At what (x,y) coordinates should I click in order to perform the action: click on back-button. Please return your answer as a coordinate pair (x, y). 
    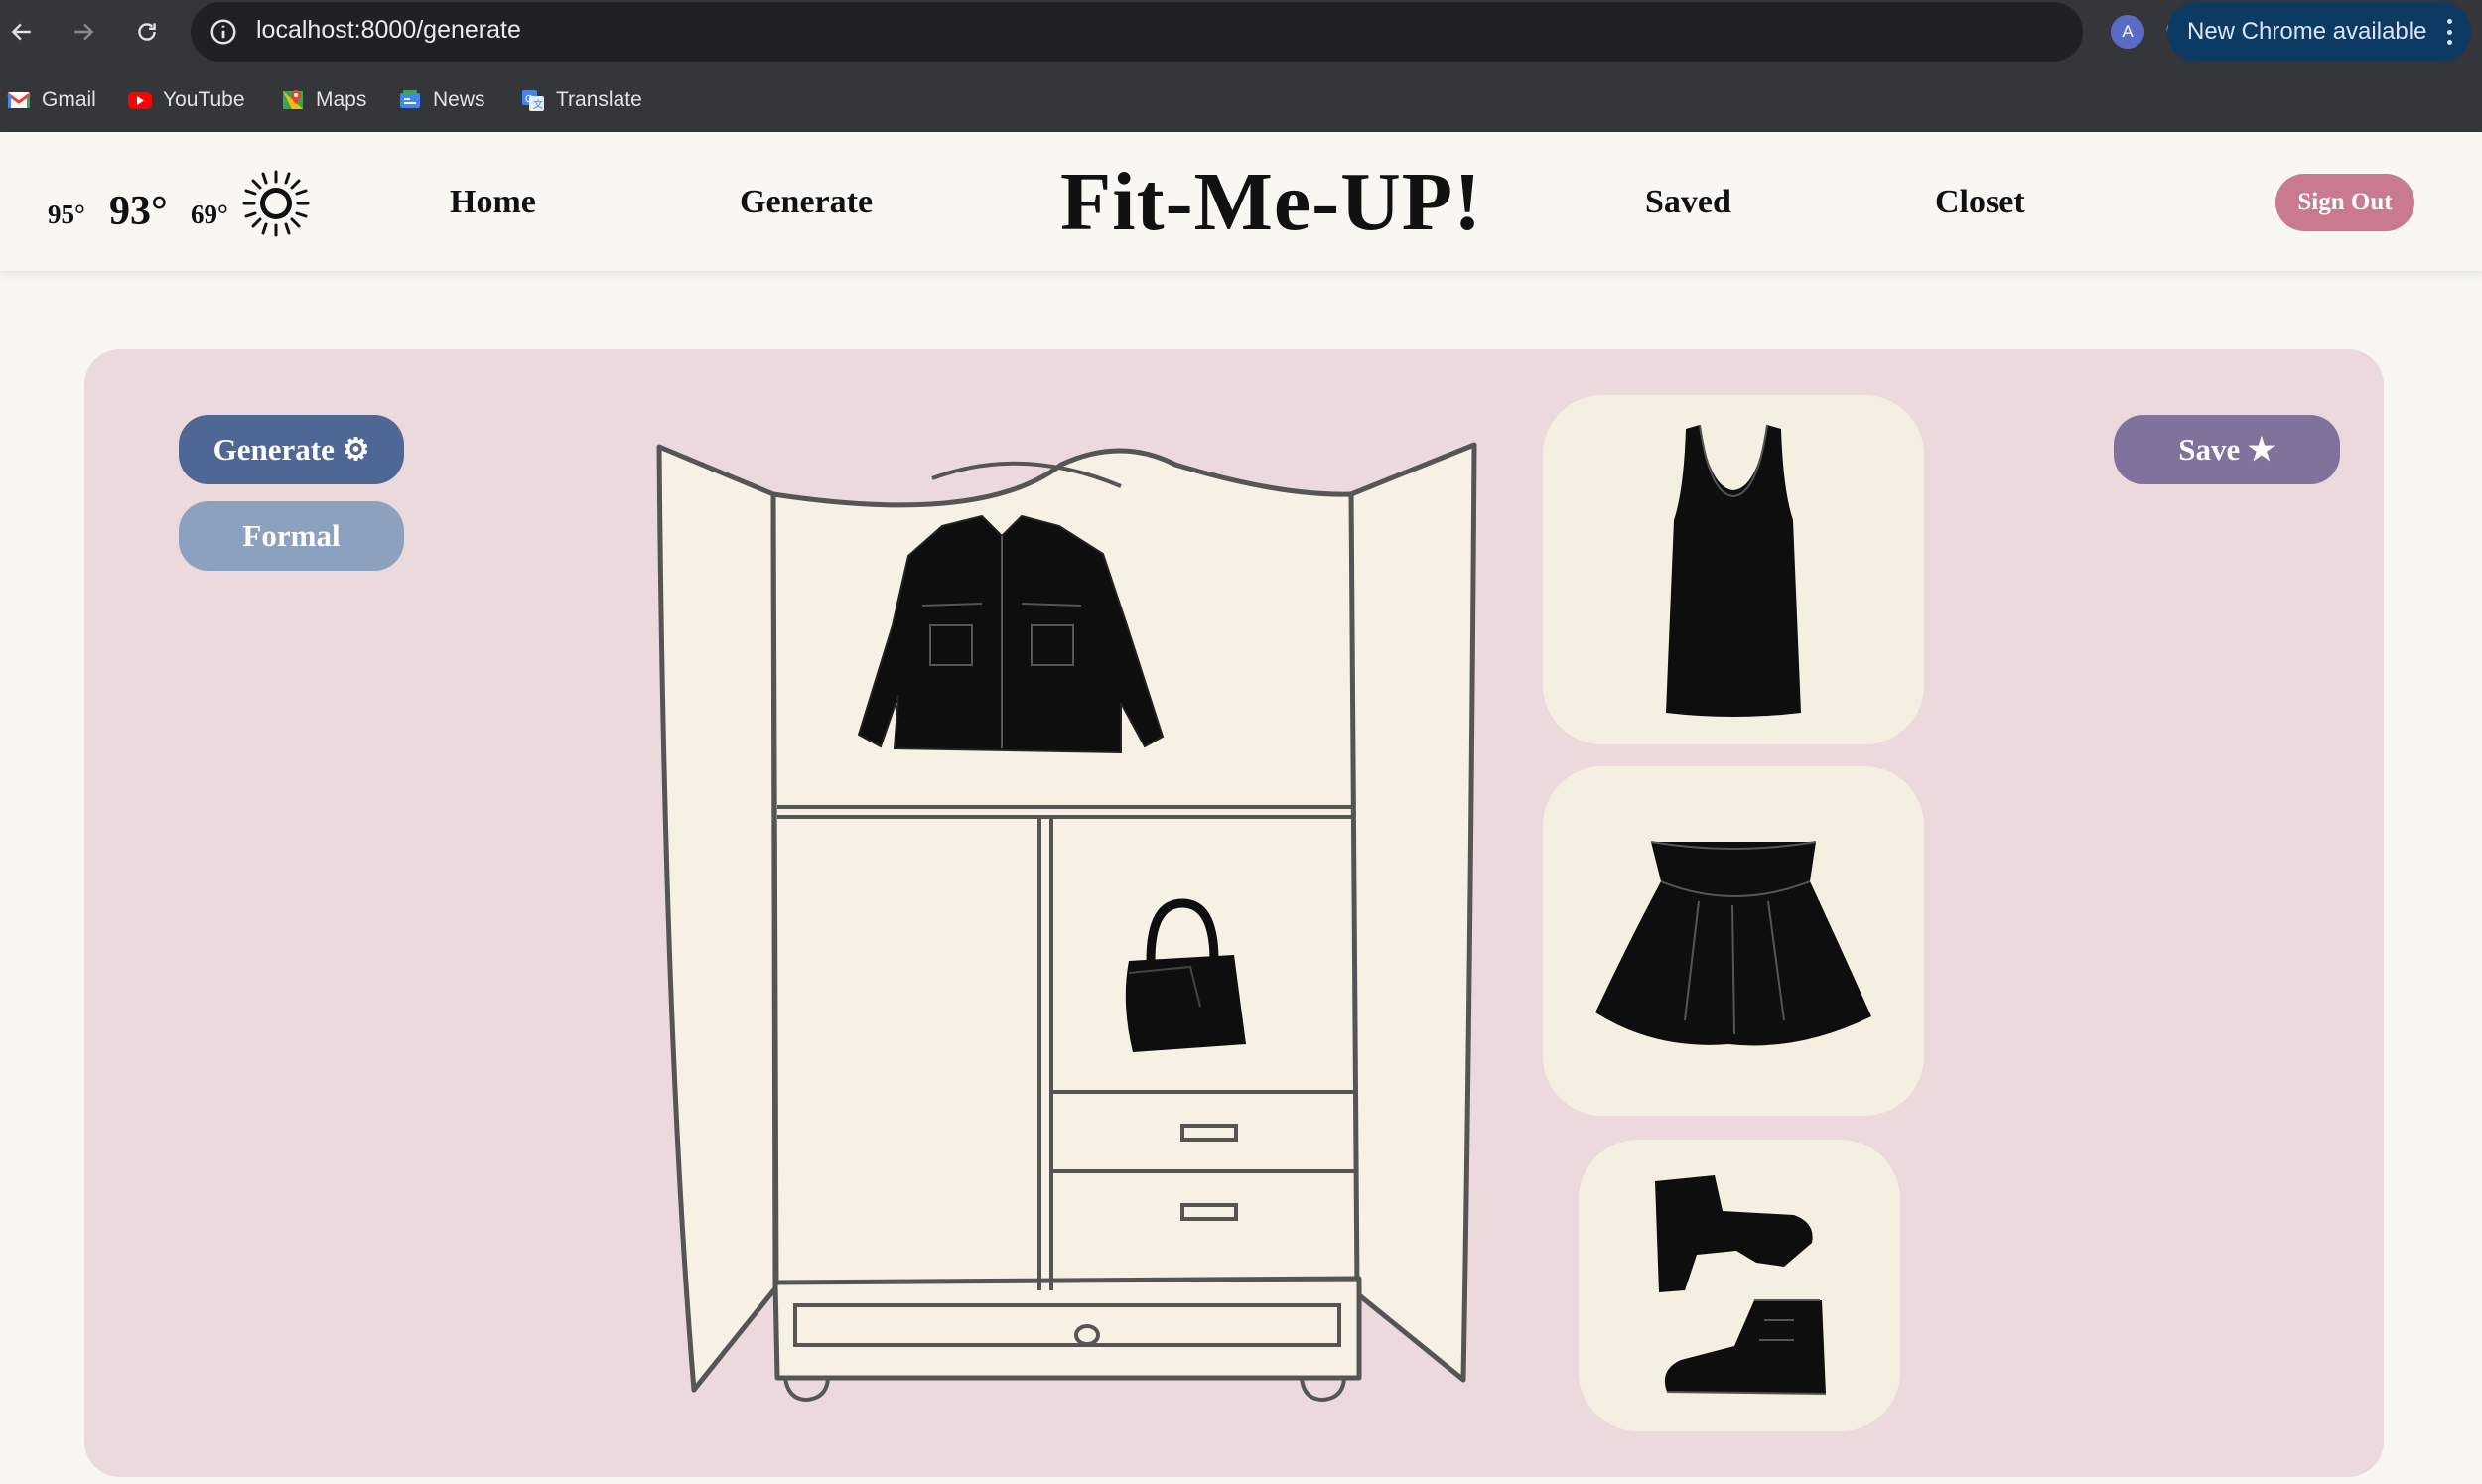
    Looking at the image, I should click on (22, 32).